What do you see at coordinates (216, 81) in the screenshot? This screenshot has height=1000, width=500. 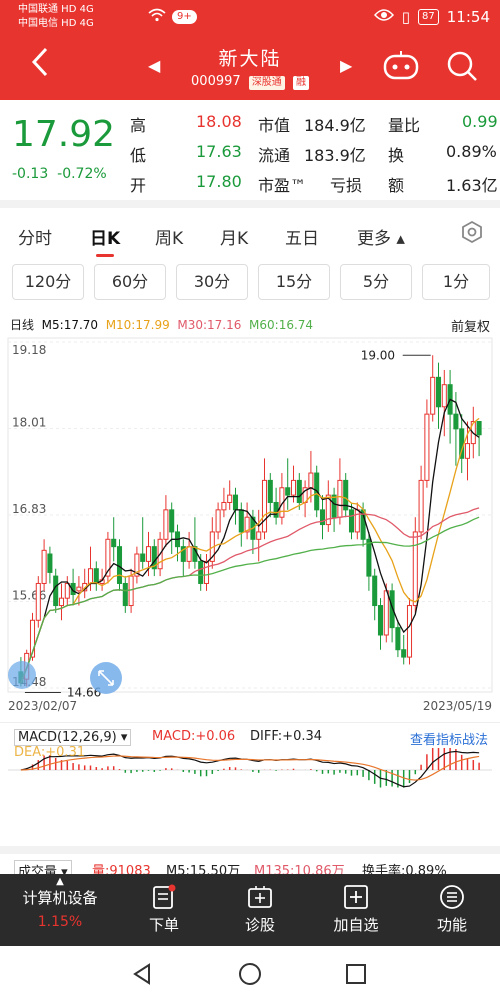 I see `stock-code: 000997` at bounding box center [216, 81].